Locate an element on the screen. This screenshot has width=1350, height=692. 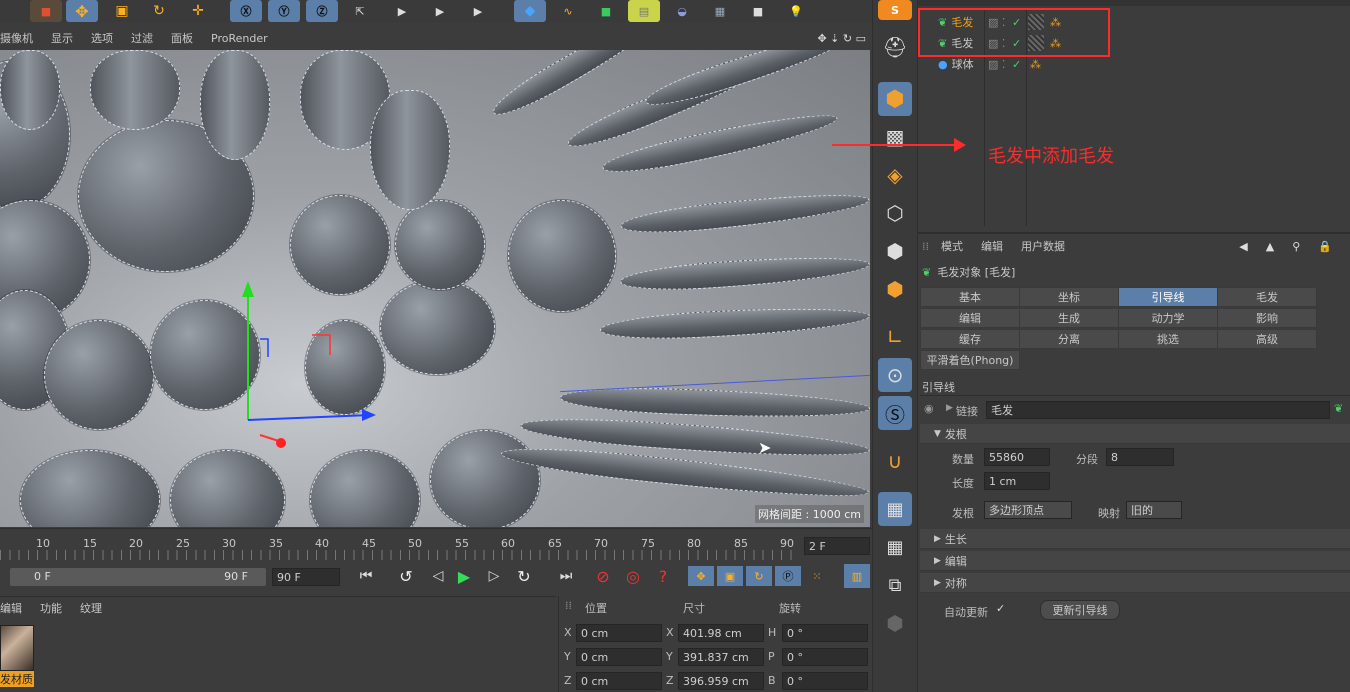
edit-section-header: ▶ 编辑 is located at coordinates (1135, 561).